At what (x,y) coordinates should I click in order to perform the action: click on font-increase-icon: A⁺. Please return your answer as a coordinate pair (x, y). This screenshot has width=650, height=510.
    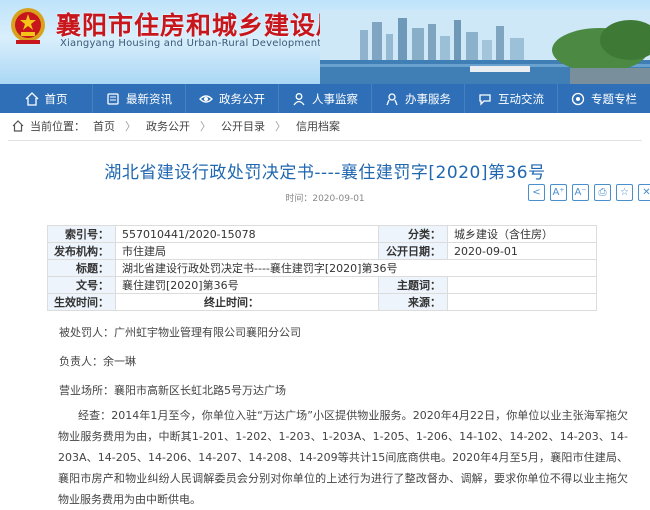
    Looking at the image, I should click on (558, 192).